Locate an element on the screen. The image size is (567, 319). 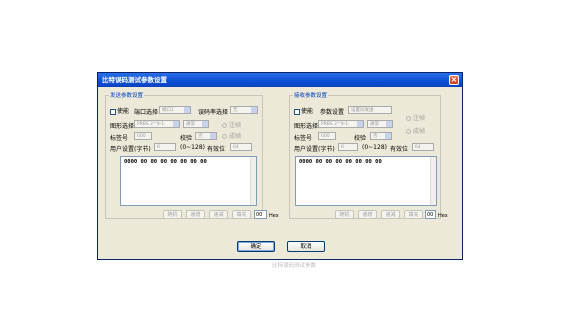
recv-group-title: 接收参数设置 is located at coordinates (311, 95).